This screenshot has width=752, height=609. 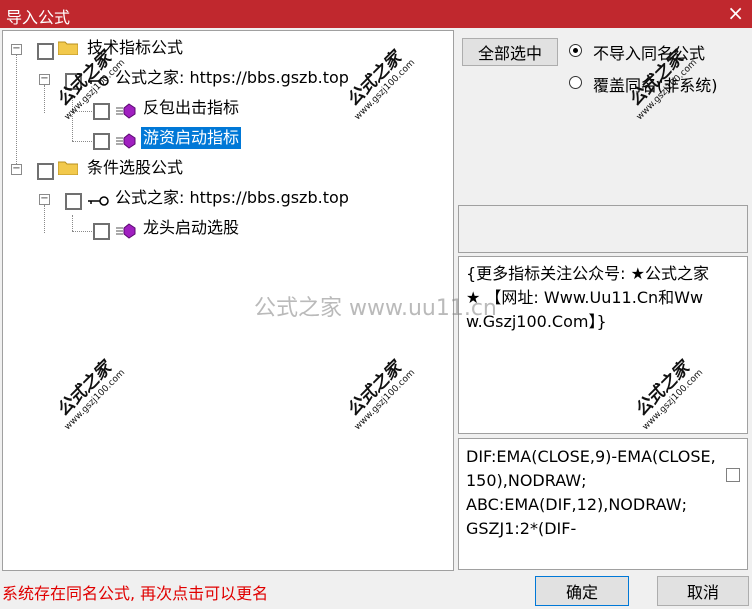 What do you see at coordinates (649, 52) in the screenshot?
I see `radio-skip-label: 不导入同名公式` at bounding box center [649, 52].